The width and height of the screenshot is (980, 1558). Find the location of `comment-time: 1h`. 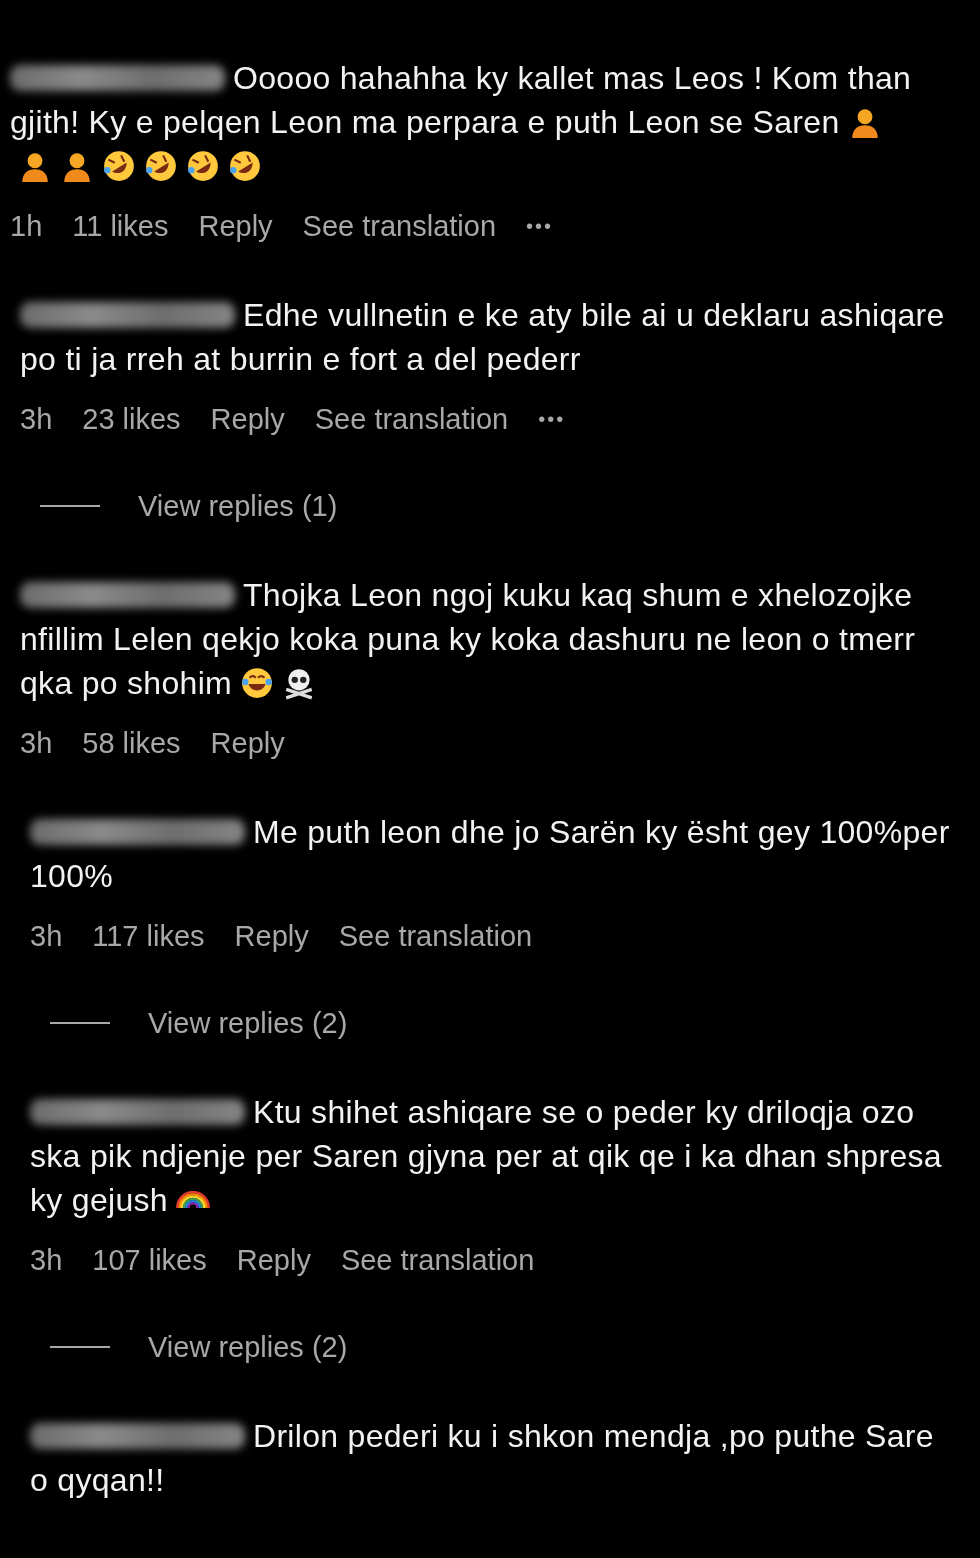

comment-time: 1h is located at coordinates (26, 226).